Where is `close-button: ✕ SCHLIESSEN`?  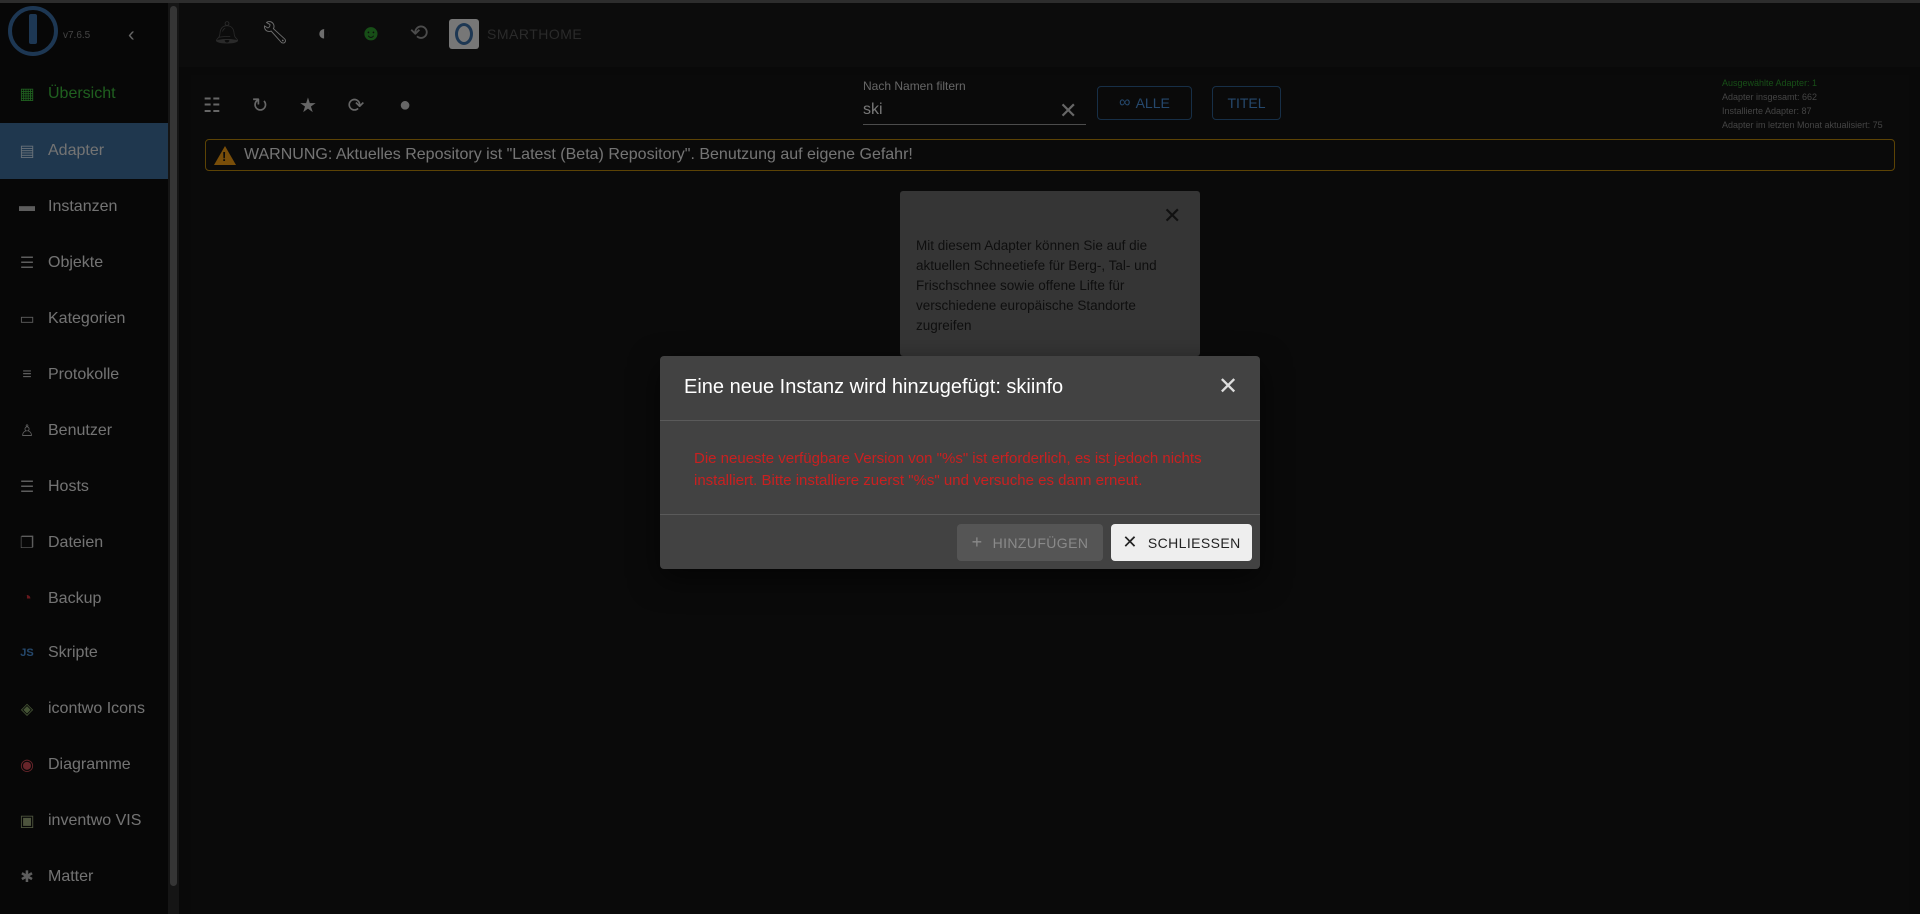 close-button: ✕ SCHLIESSEN is located at coordinates (1181, 542).